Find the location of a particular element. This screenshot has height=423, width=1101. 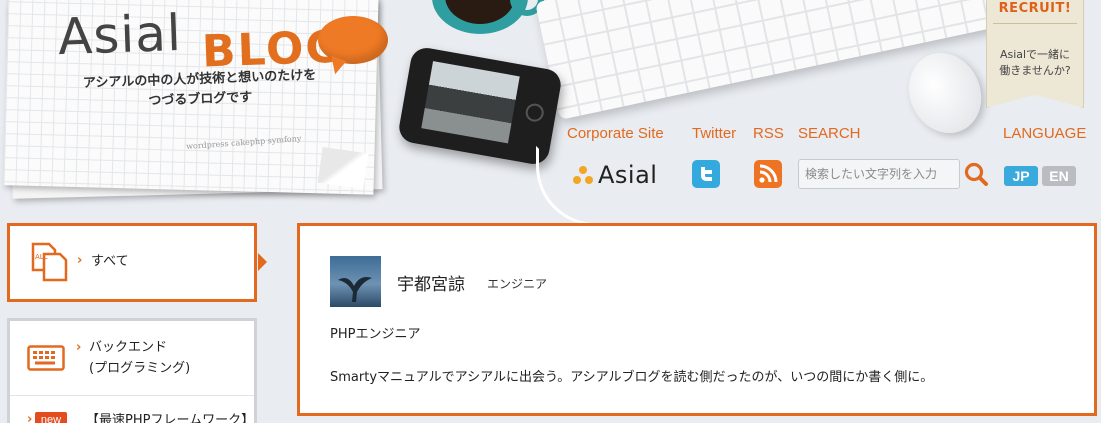

whale-tail-image is located at coordinates (355, 289).